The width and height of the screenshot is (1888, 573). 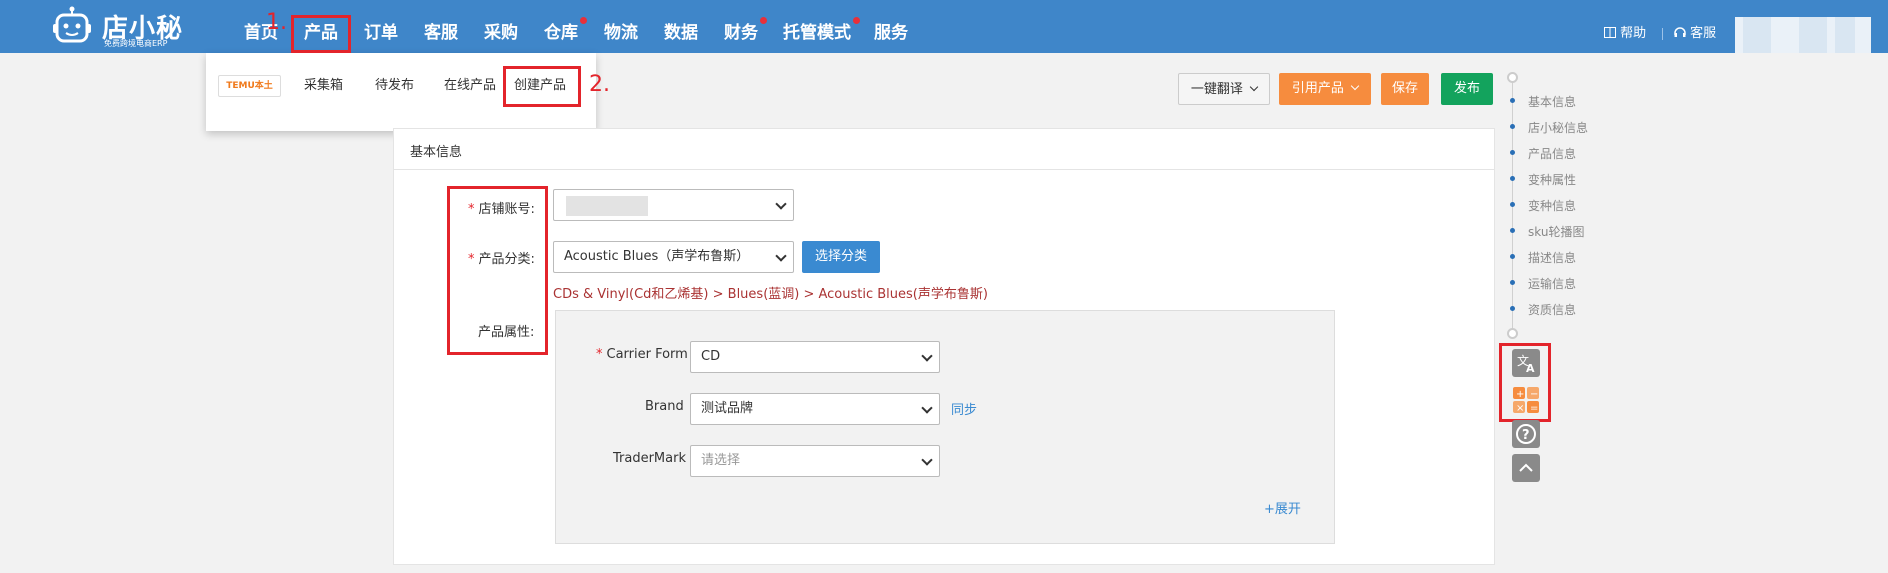 I want to click on help-link: 帮助, so click(x=1625, y=26).